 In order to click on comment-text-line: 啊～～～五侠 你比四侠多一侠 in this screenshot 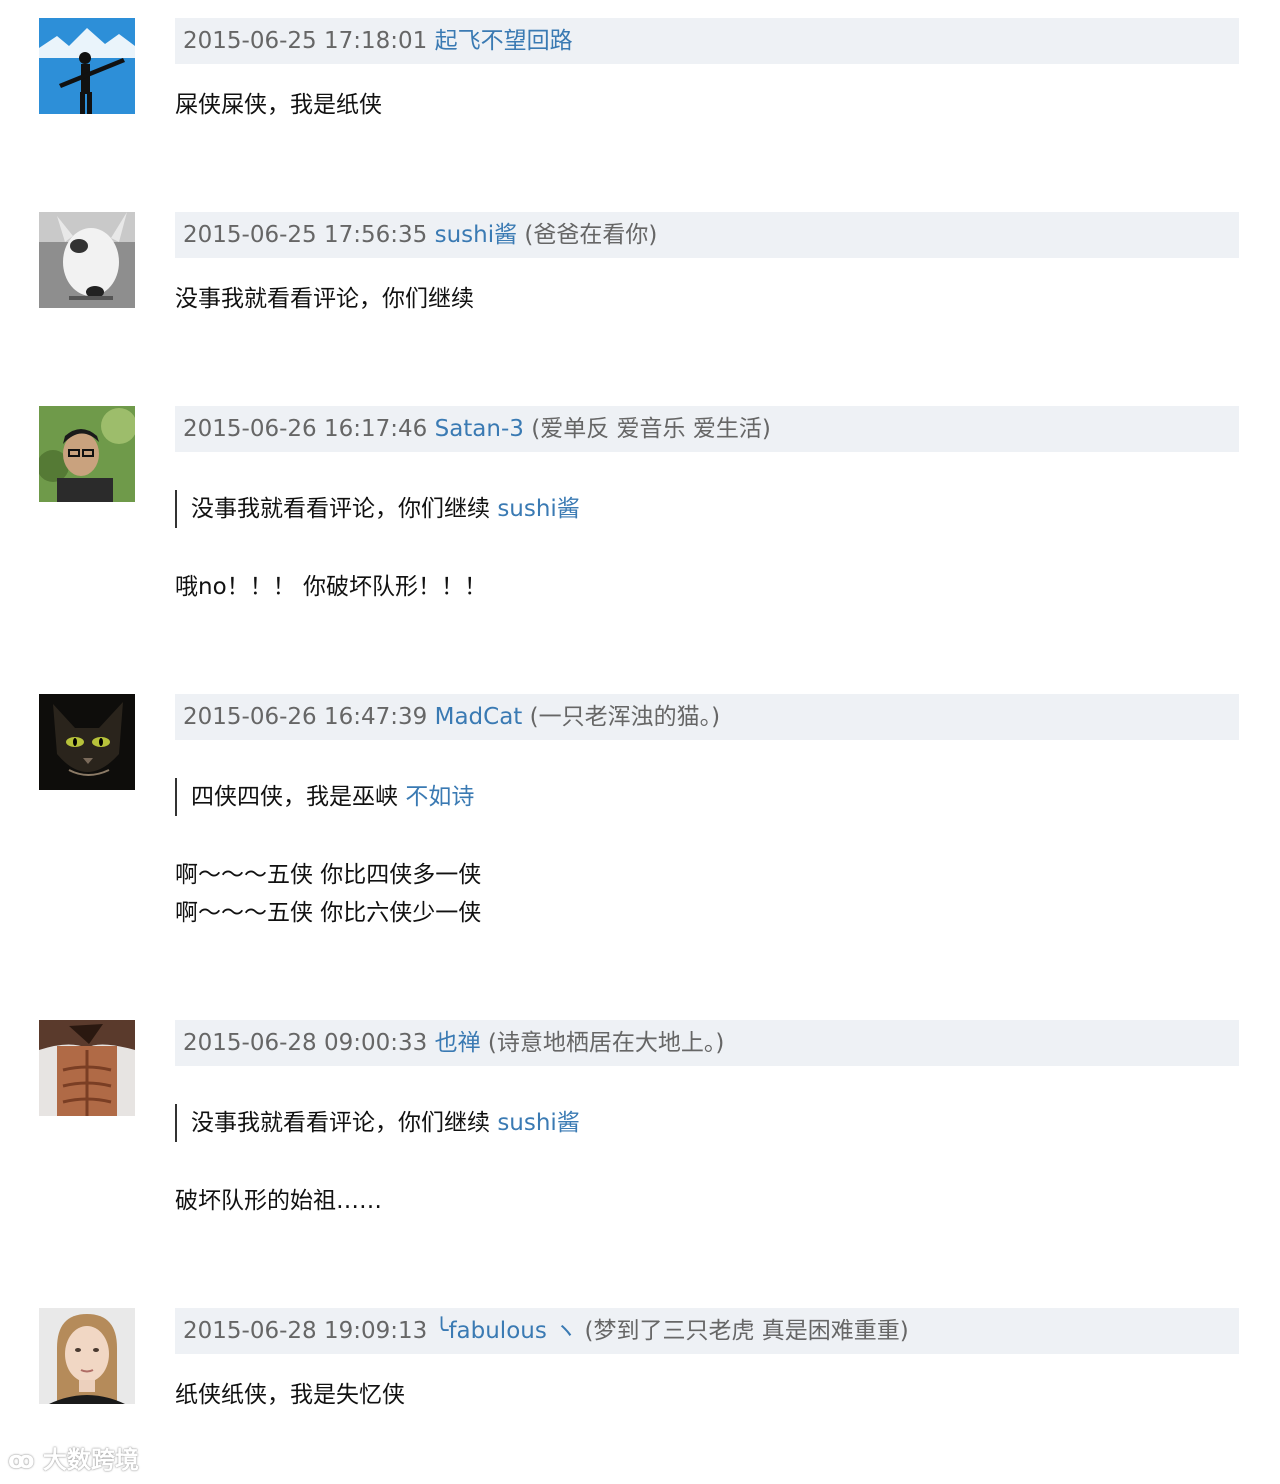, I will do `click(328, 875)`.